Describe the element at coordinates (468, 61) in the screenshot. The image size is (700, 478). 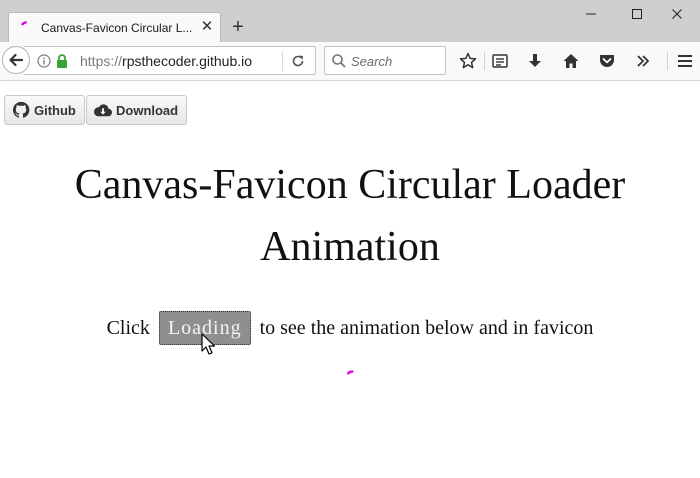
I see `star-icon` at that location.